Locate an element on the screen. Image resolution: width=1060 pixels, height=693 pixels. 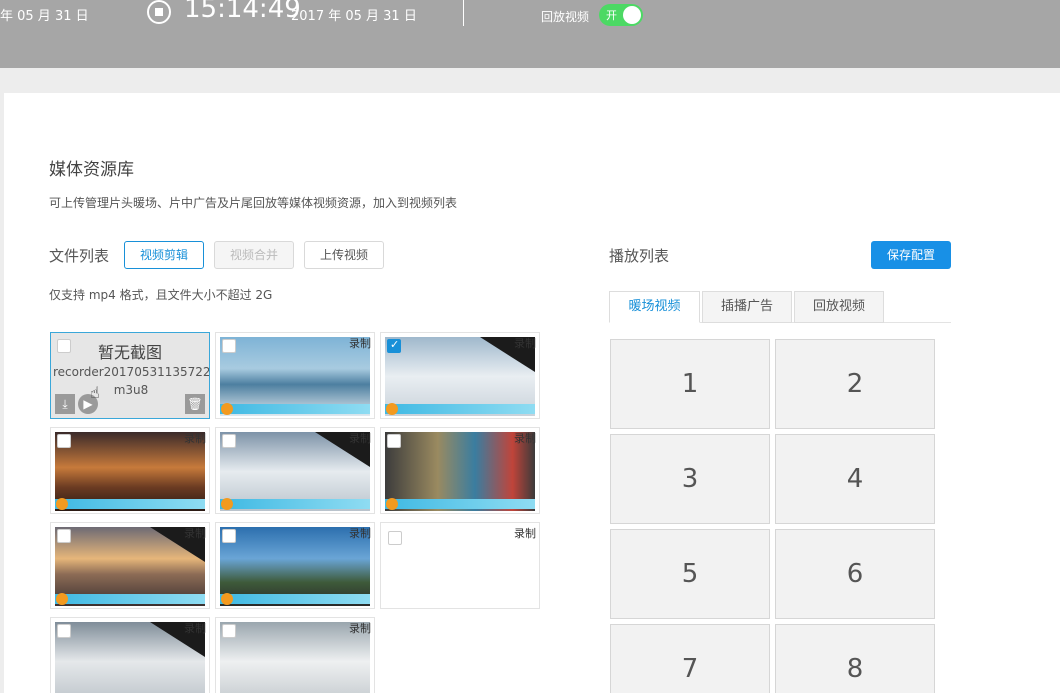
playlist-slot: 8 is located at coordinates (855, 658).